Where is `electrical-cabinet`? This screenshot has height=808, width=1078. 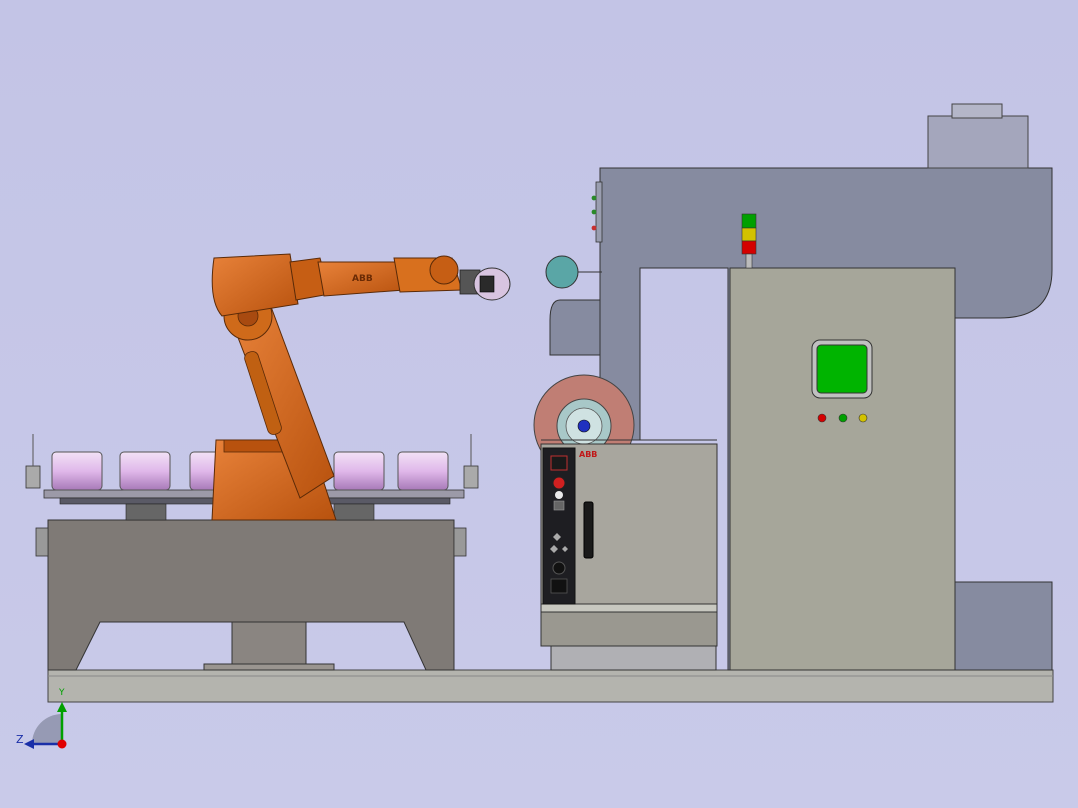 electrical-cabinet is located at coordinates (842, 469).